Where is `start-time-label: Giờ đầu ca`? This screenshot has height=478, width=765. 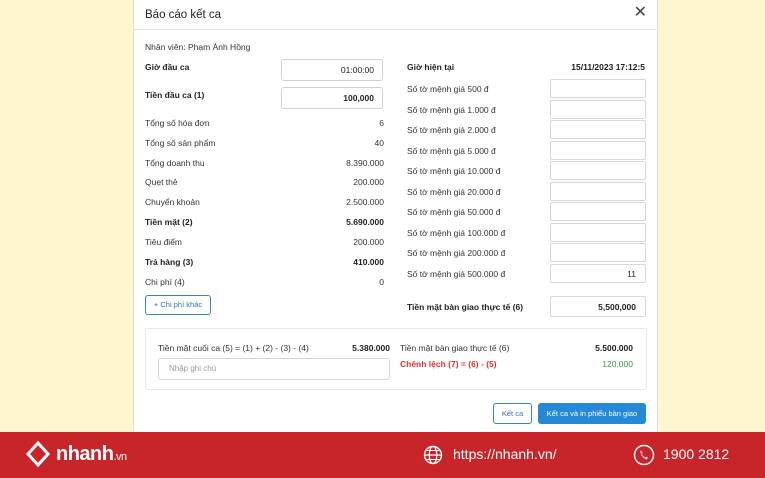 start-time-label: Giờ đầu ca is located at coordinates (167, 67).